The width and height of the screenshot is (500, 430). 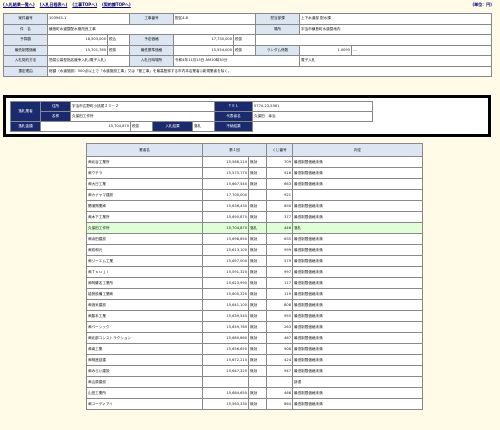 I want to click on lot-number: 709, so click(x=279, y=162).